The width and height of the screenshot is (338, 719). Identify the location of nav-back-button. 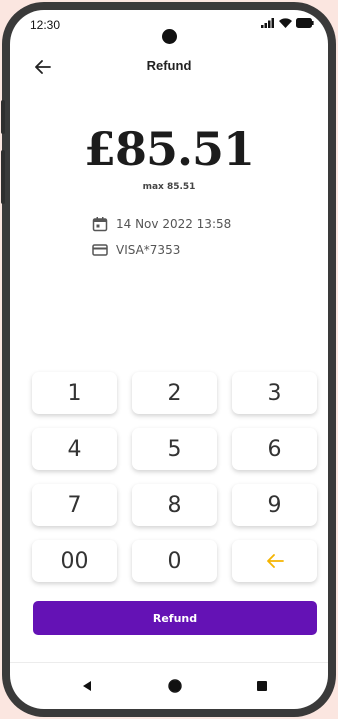
(87, 686).